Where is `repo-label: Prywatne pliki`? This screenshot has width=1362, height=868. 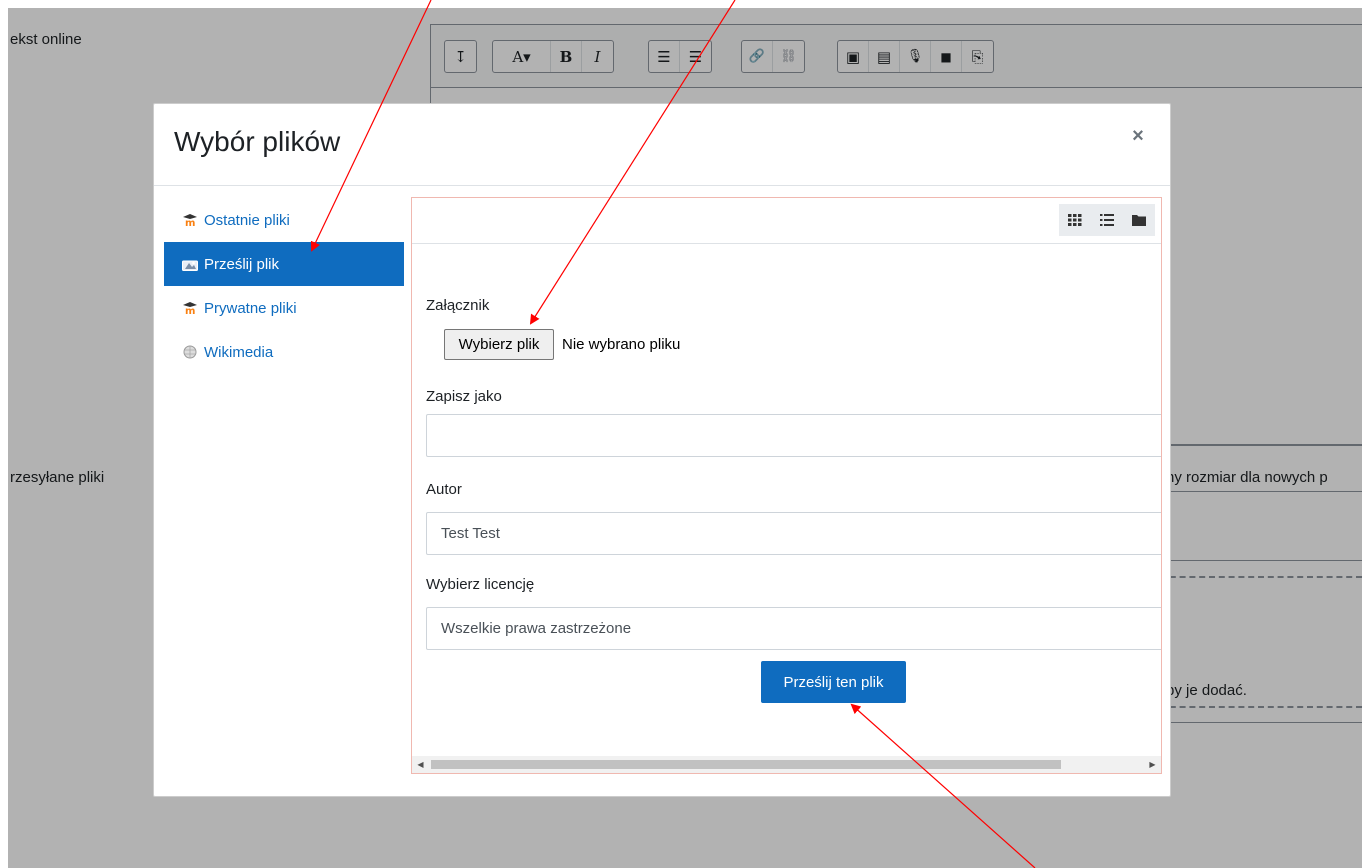 repo-label: Prywatne pliki is located at coordinates (250, 308).